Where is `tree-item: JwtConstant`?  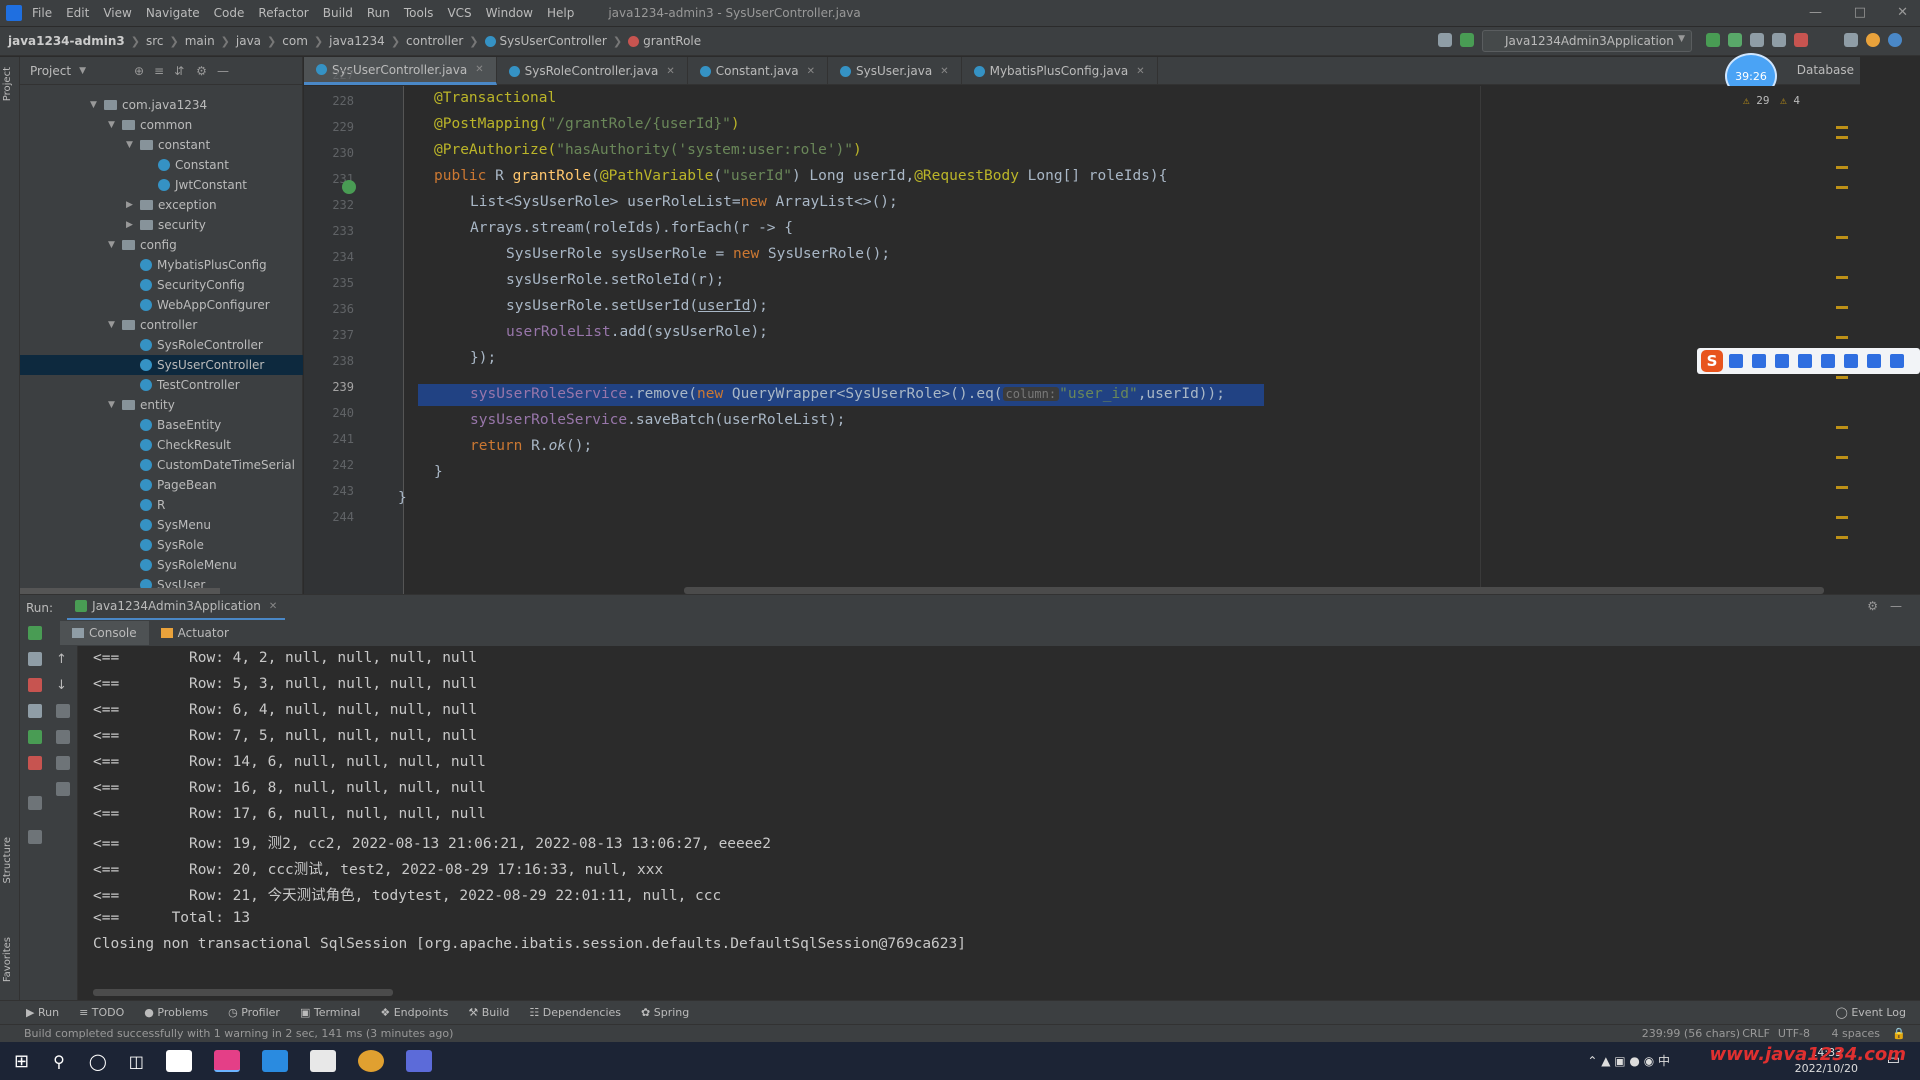 tree-item: JwtConstant is located at coordinates (161, 185).